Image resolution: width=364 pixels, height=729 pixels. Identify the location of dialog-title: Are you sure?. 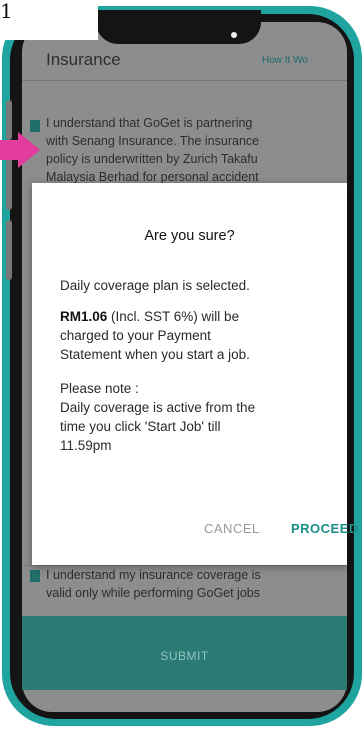
(189, 236).